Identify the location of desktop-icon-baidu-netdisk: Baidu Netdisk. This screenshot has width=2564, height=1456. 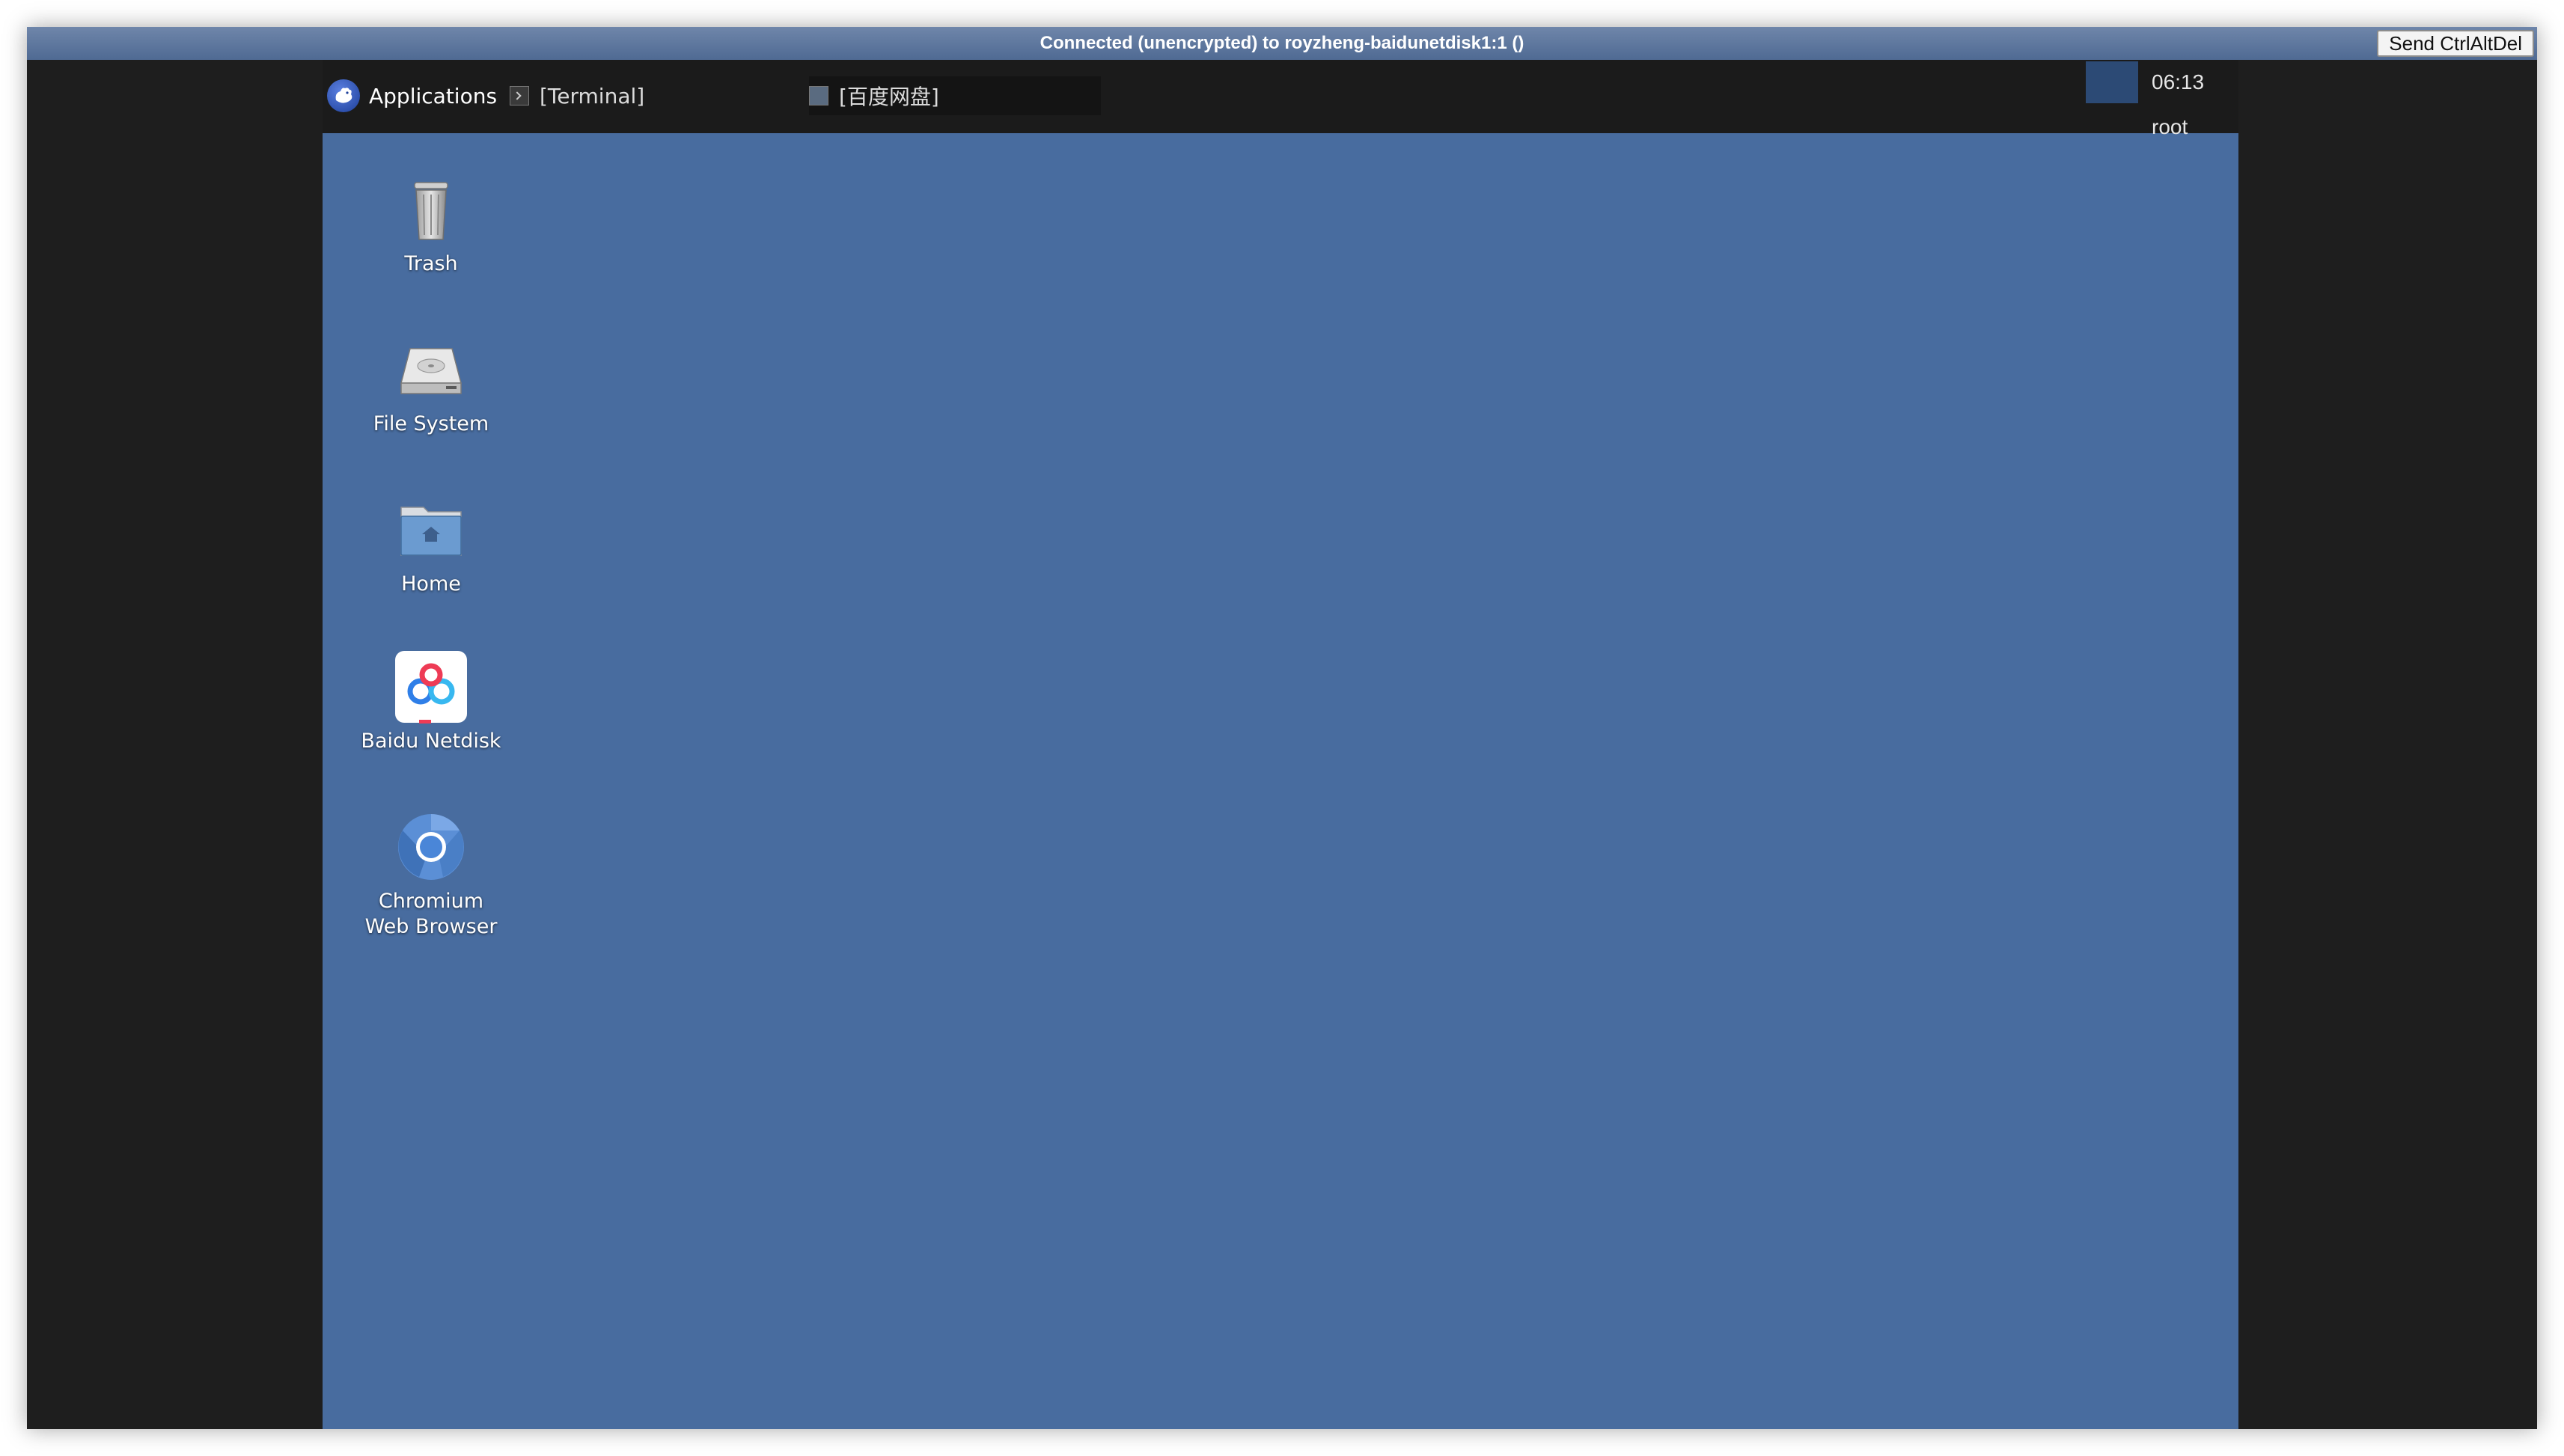
(431, 701).